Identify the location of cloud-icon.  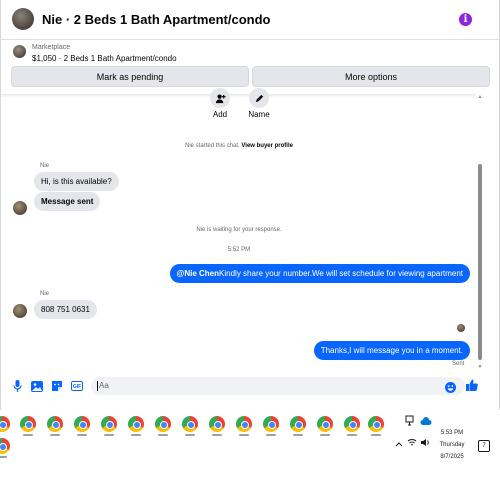
(426, 422).